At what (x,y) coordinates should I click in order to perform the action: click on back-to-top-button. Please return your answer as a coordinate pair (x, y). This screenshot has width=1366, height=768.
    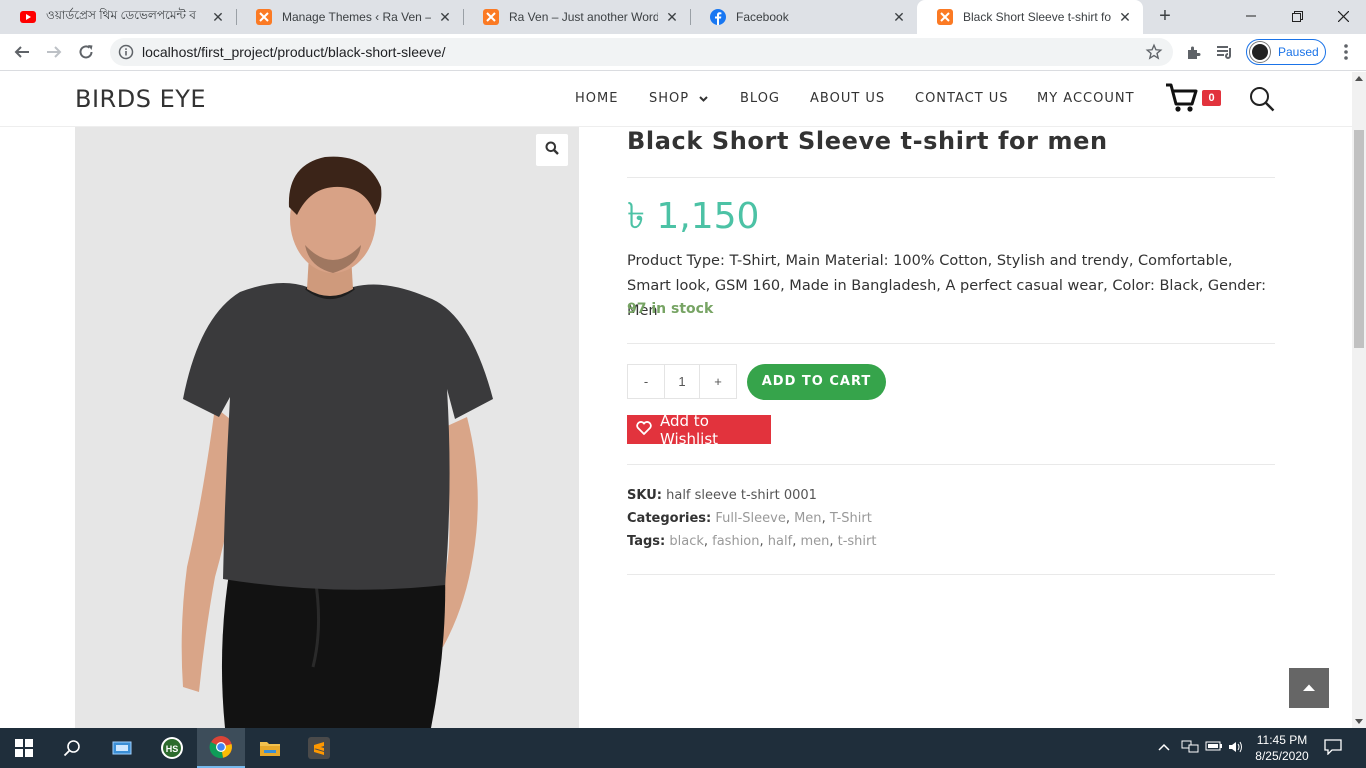
    Looking at the image, I should click on (1309, 688).